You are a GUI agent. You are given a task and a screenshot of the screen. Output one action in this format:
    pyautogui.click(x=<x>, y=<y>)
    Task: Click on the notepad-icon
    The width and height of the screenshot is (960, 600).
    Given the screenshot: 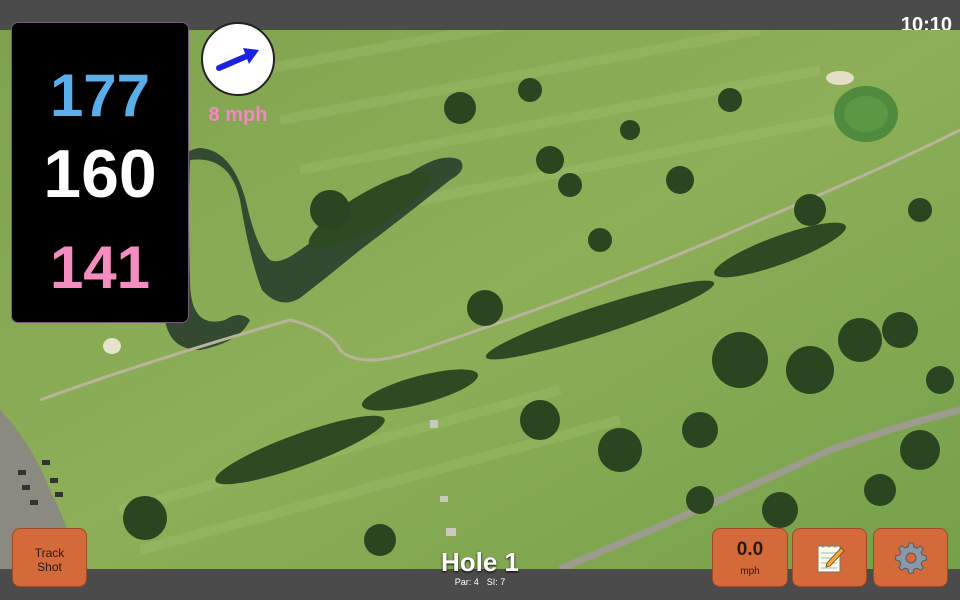 What is the action you would take?
    pyautogui.click(x=831, y=558)
    